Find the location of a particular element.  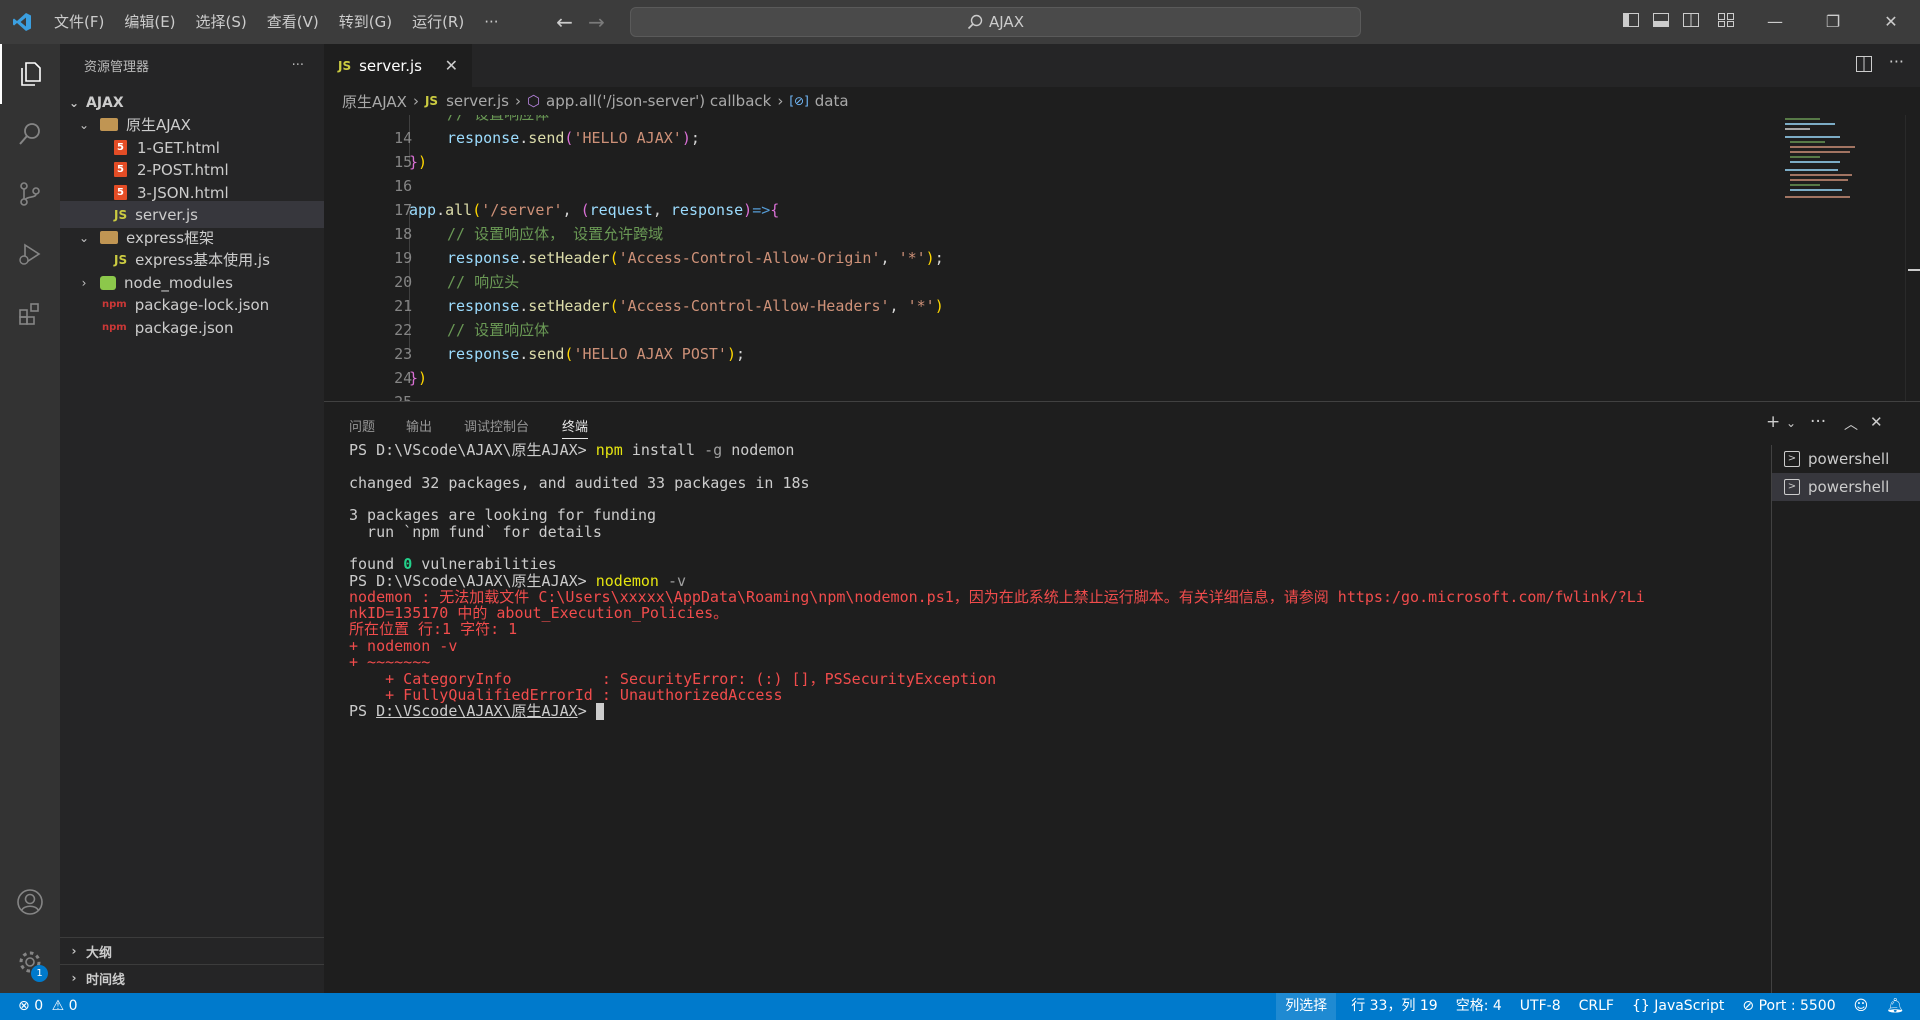

extensions-icon is located at coordinates (30, 314).